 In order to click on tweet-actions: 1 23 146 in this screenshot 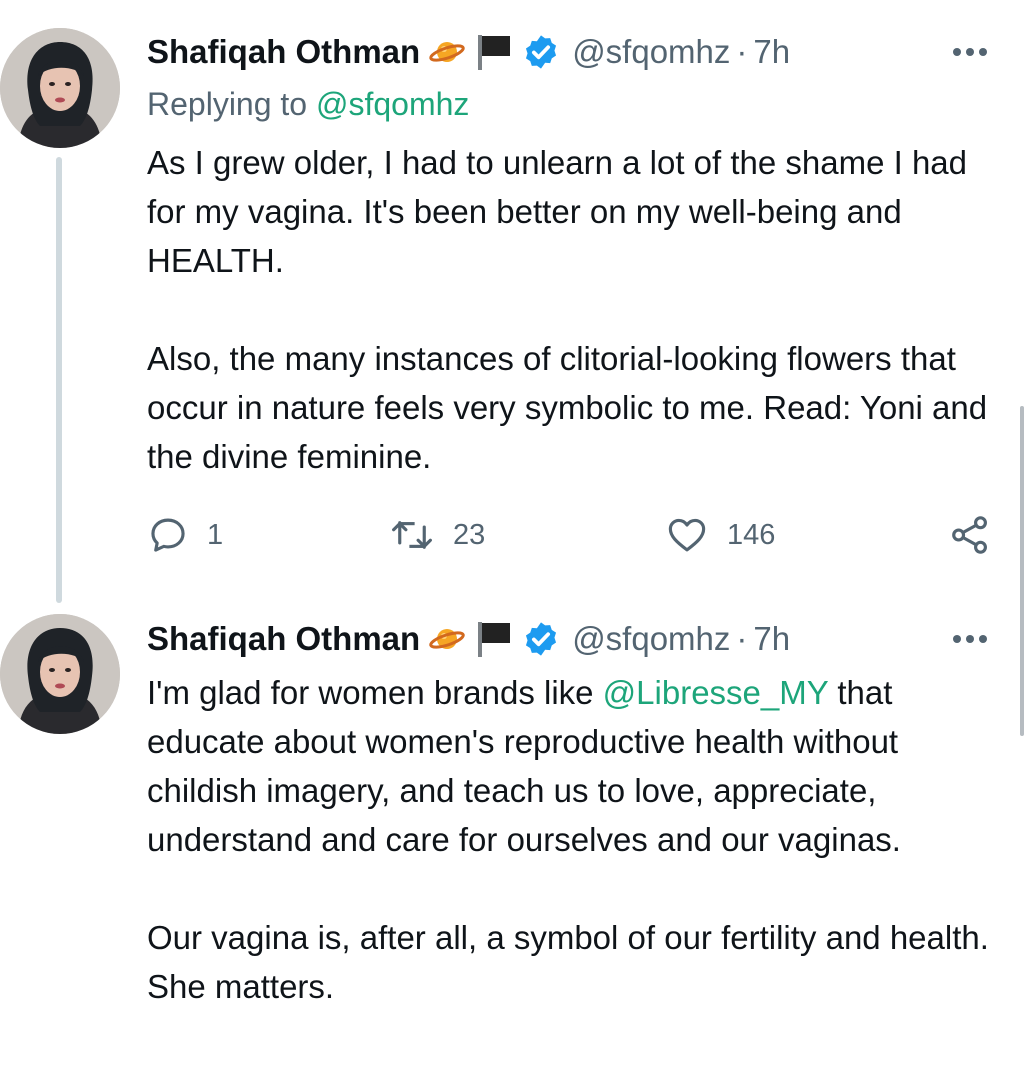, I will do `click(572, 535)`.